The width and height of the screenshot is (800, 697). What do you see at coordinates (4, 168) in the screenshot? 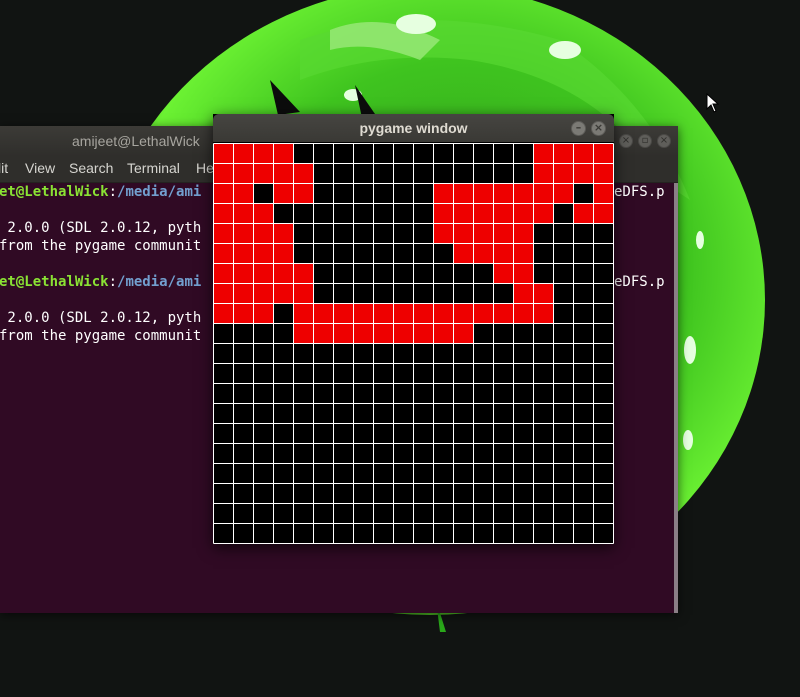
I see `menu-edit: lit` at bounding box center [4, 168].